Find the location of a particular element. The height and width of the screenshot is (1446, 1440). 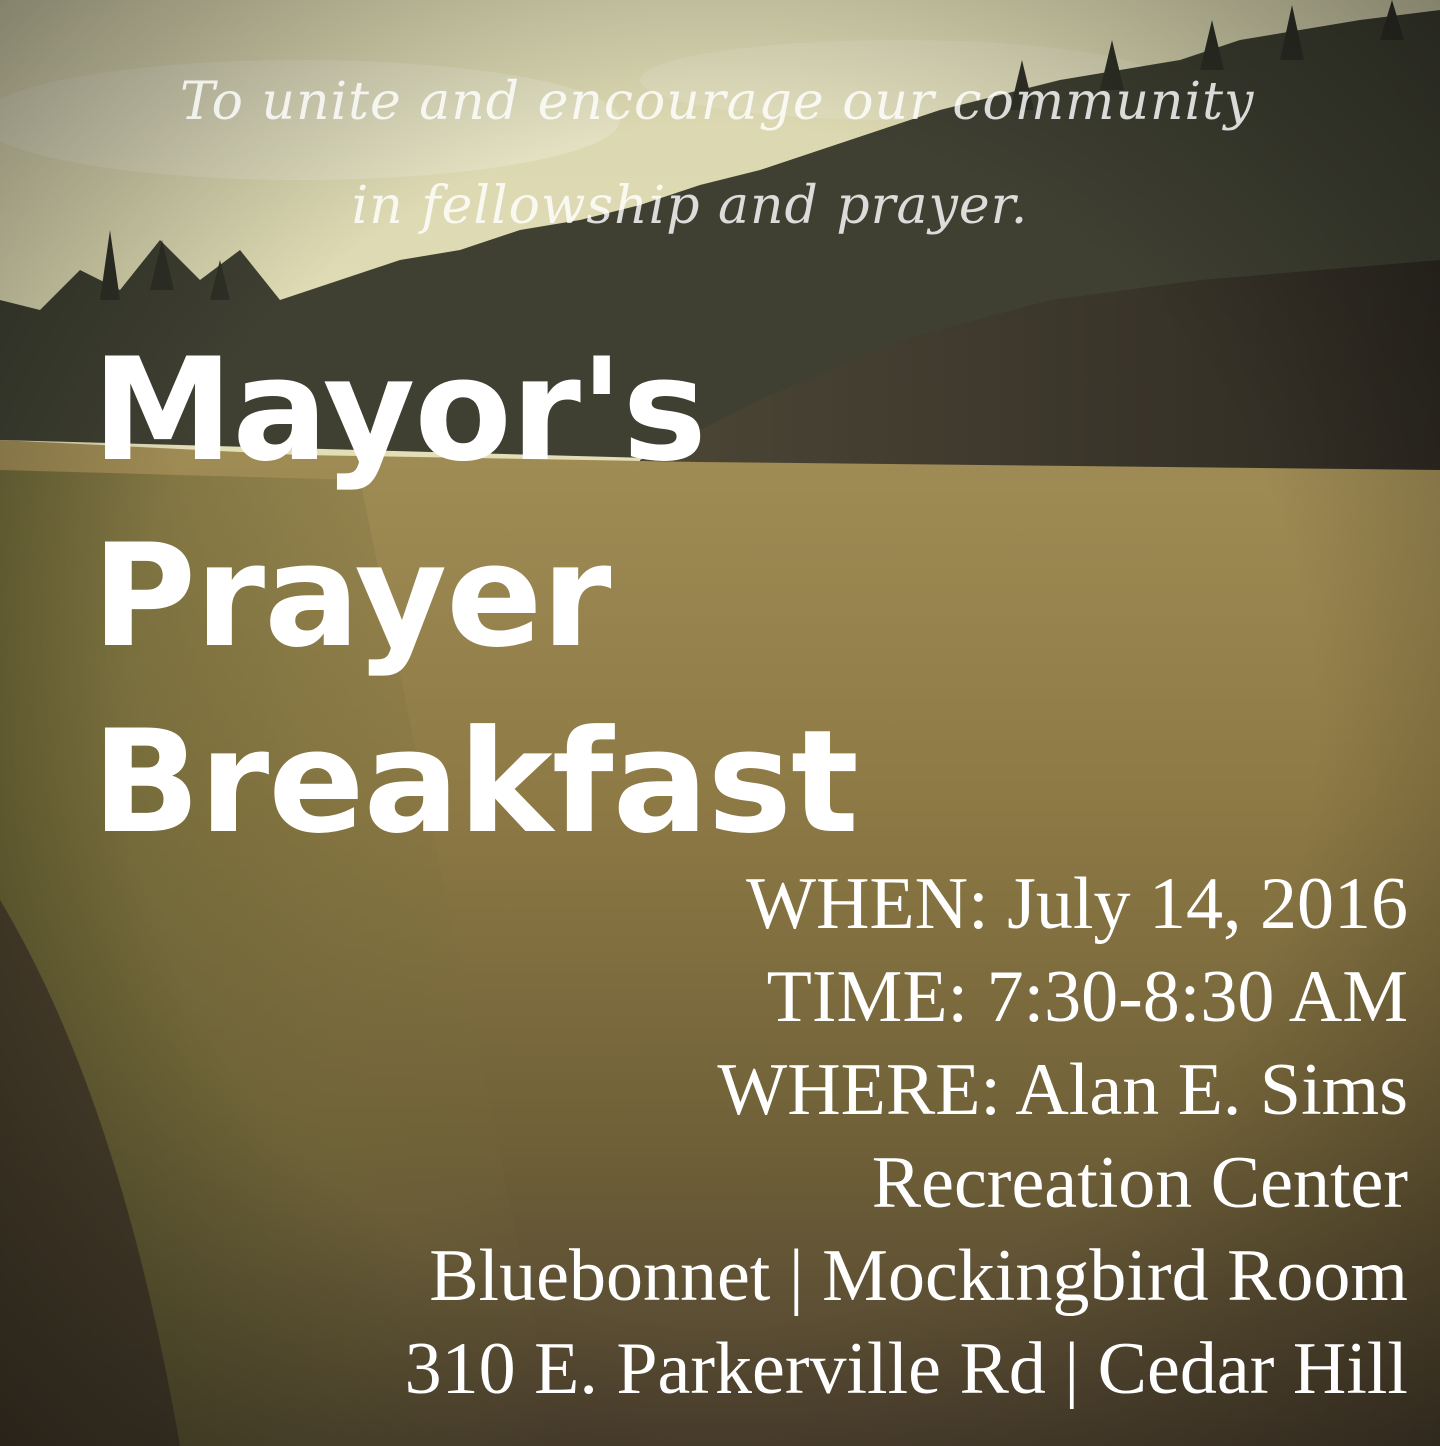

tagline-line-2: in fellowship and prayer. is located at coordinates (690, 206).